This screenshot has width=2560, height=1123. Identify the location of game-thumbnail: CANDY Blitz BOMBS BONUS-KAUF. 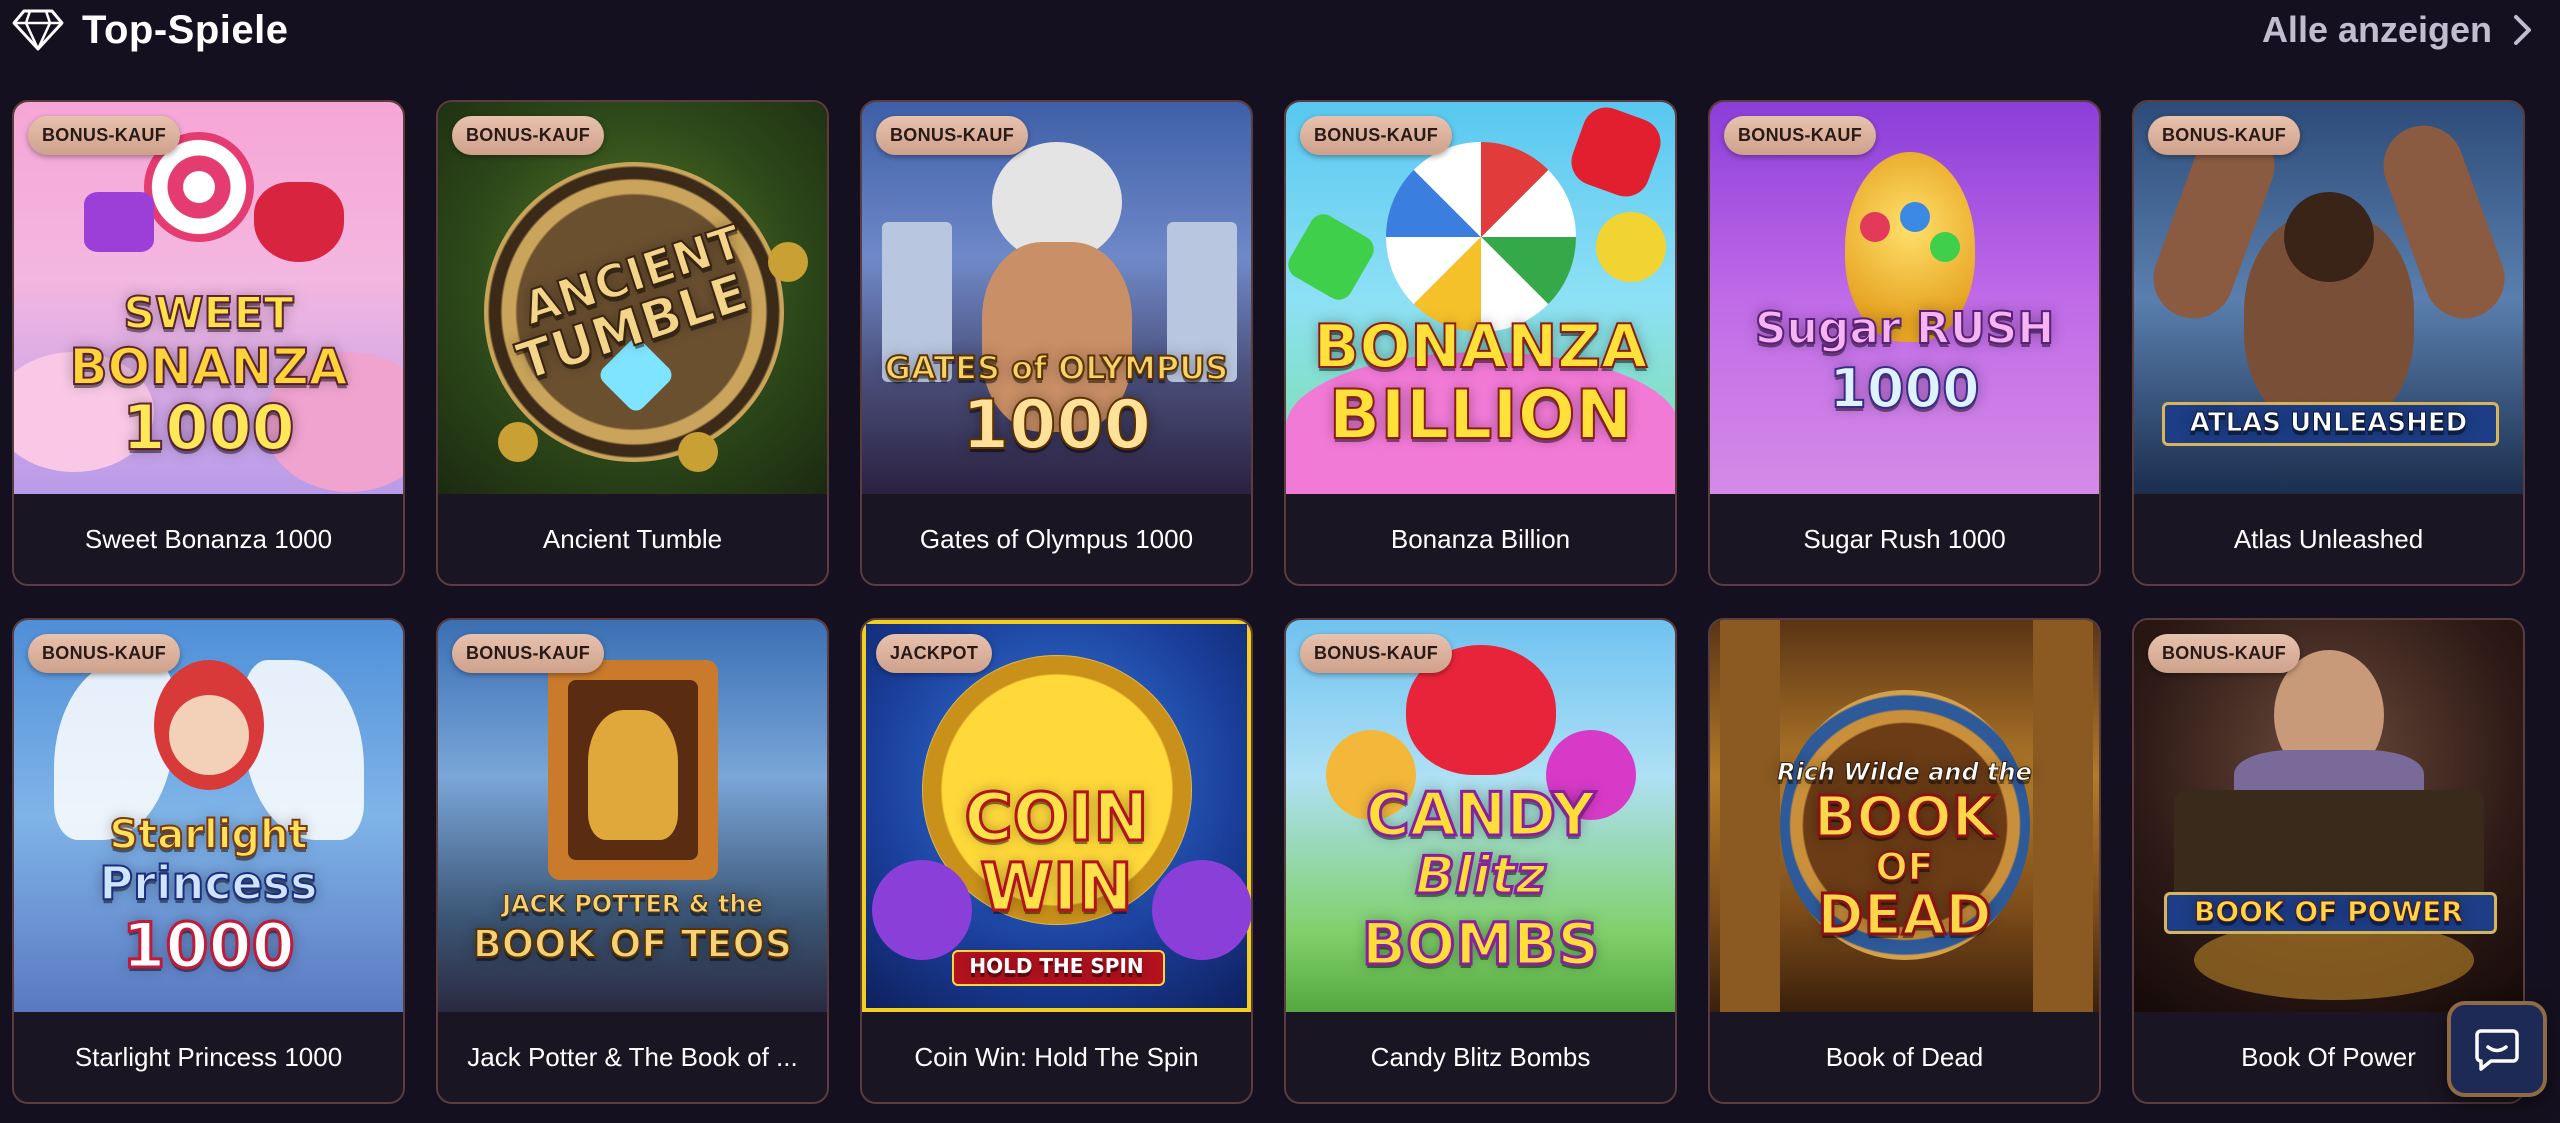
(1480, 816).